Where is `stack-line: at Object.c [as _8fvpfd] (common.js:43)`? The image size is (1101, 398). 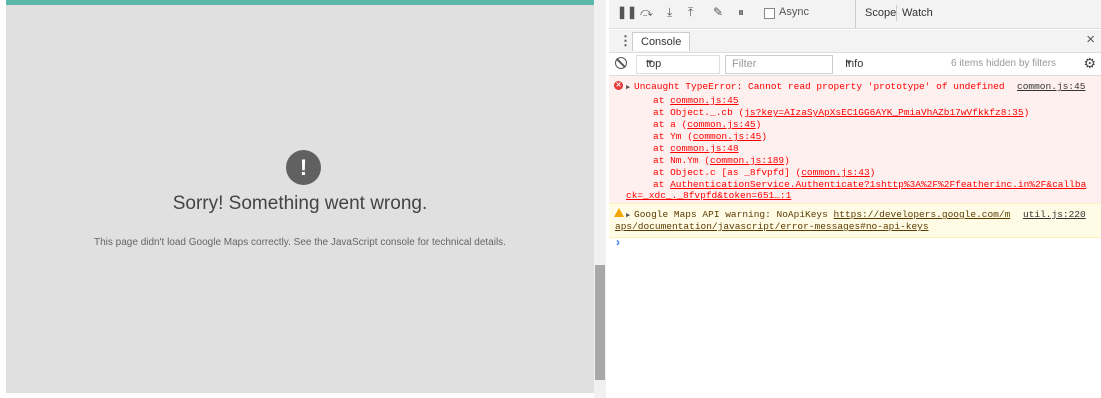 stack-line: at Object.c [as _8fvpfd] (common.js:43) is located at coordinates (764, 172).